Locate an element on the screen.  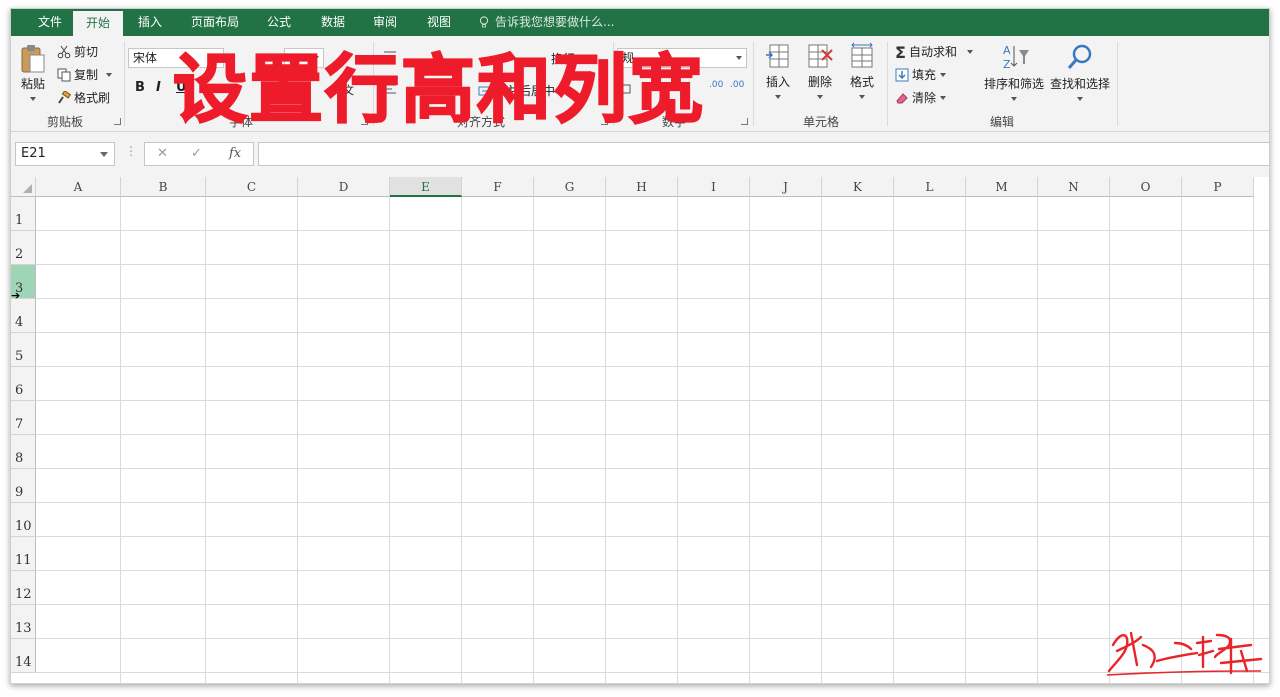
column-header-b: B is located at coordinates (163, 187).